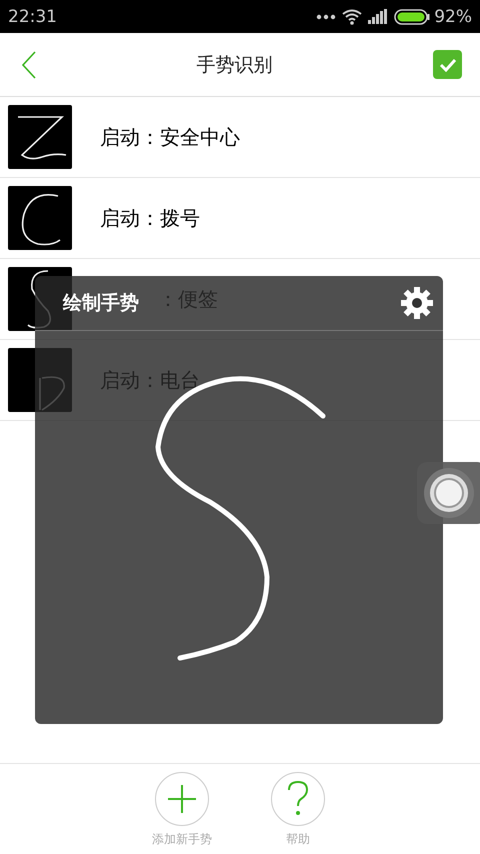  Describe the element at coordinates (150, 218) in the screenshot. I see `gesture-action: 启动：拨号` at that location.